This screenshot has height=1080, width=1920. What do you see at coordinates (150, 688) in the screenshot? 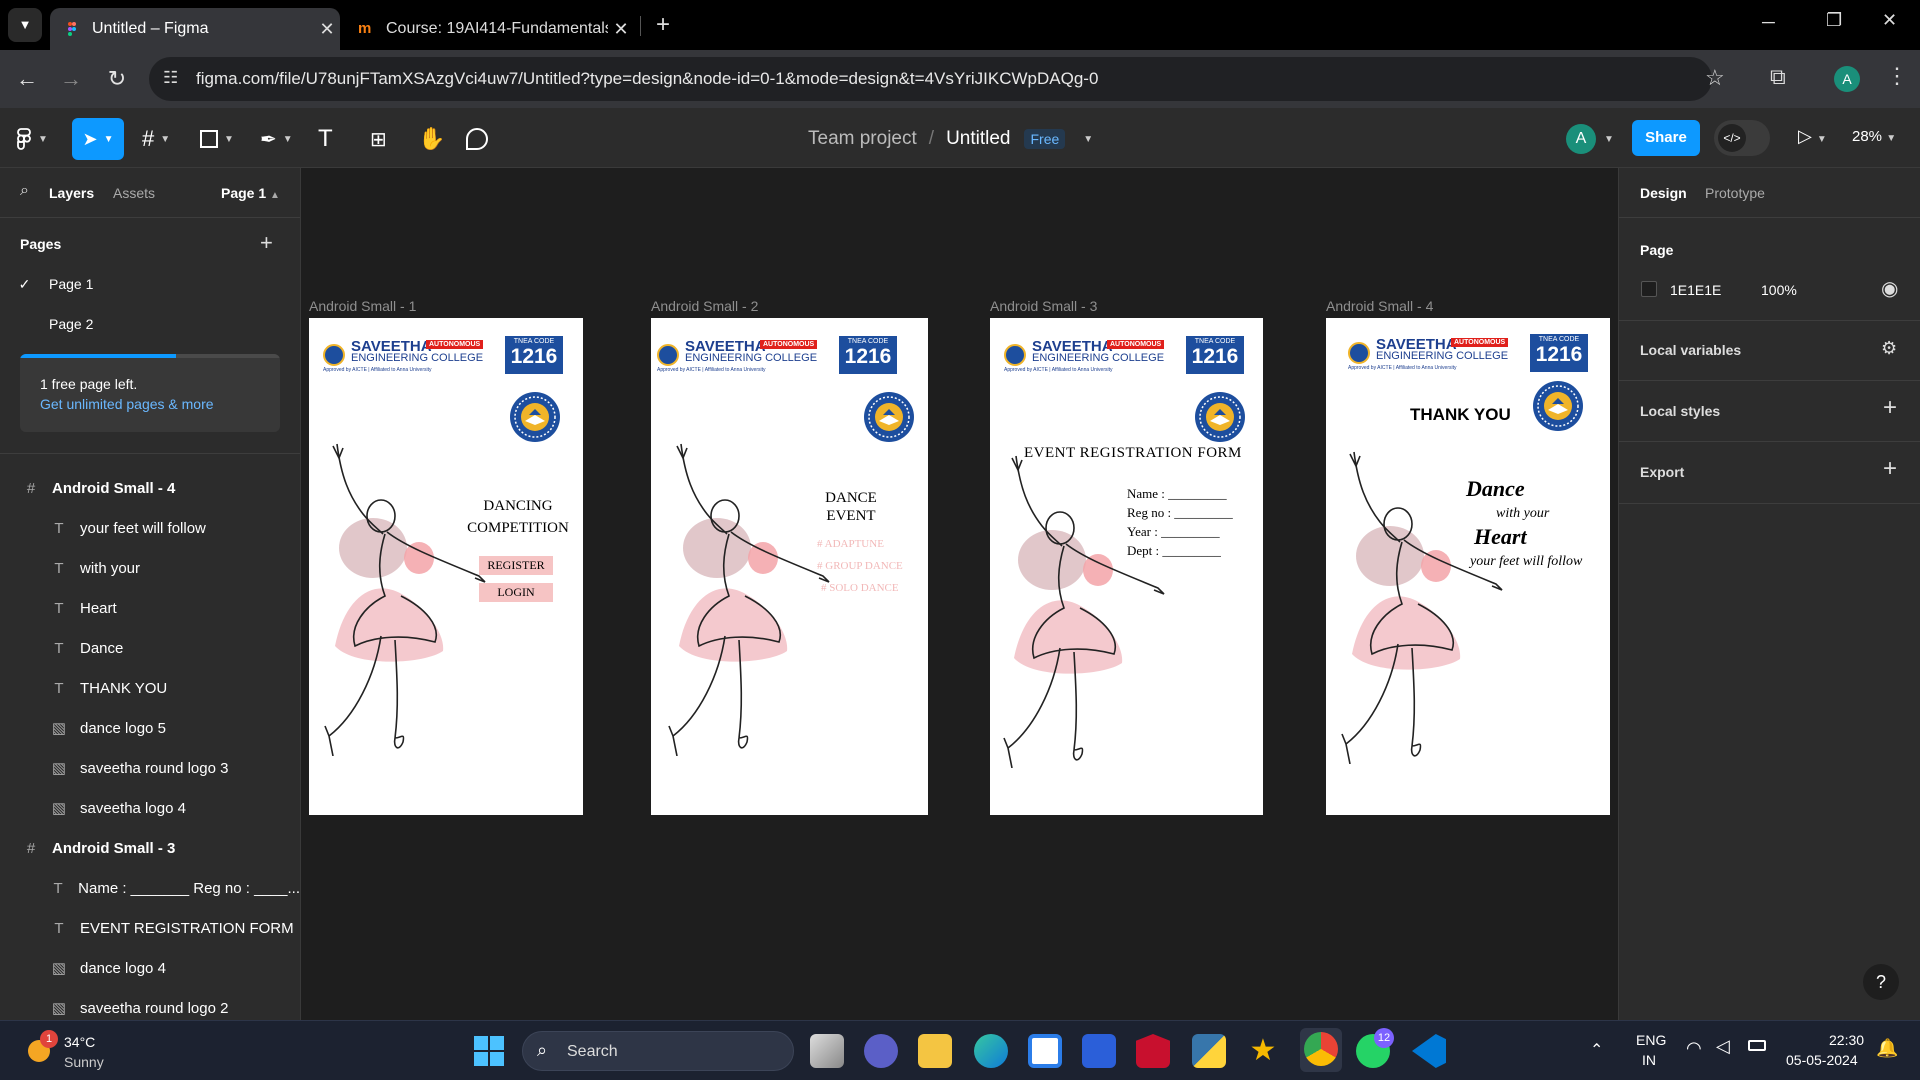
I see `layer-row: T THANK YOU` at bounding box center [150, 688].